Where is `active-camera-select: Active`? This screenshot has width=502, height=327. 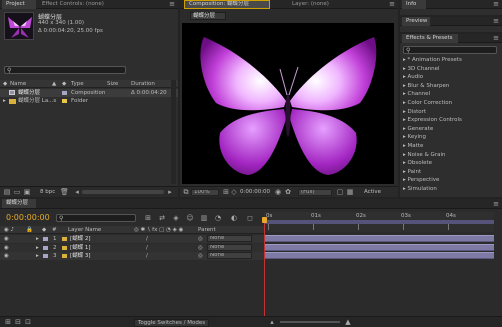 active-camera-select: Active is located at coordinates (372, 192).